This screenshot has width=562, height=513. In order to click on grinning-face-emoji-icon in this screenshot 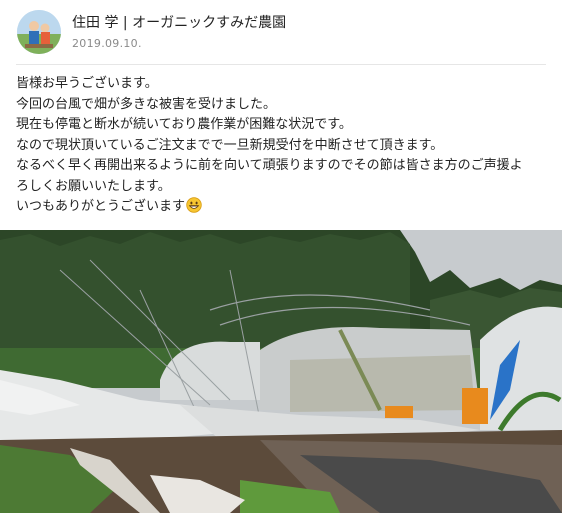, I will do `click(194, 209)`.